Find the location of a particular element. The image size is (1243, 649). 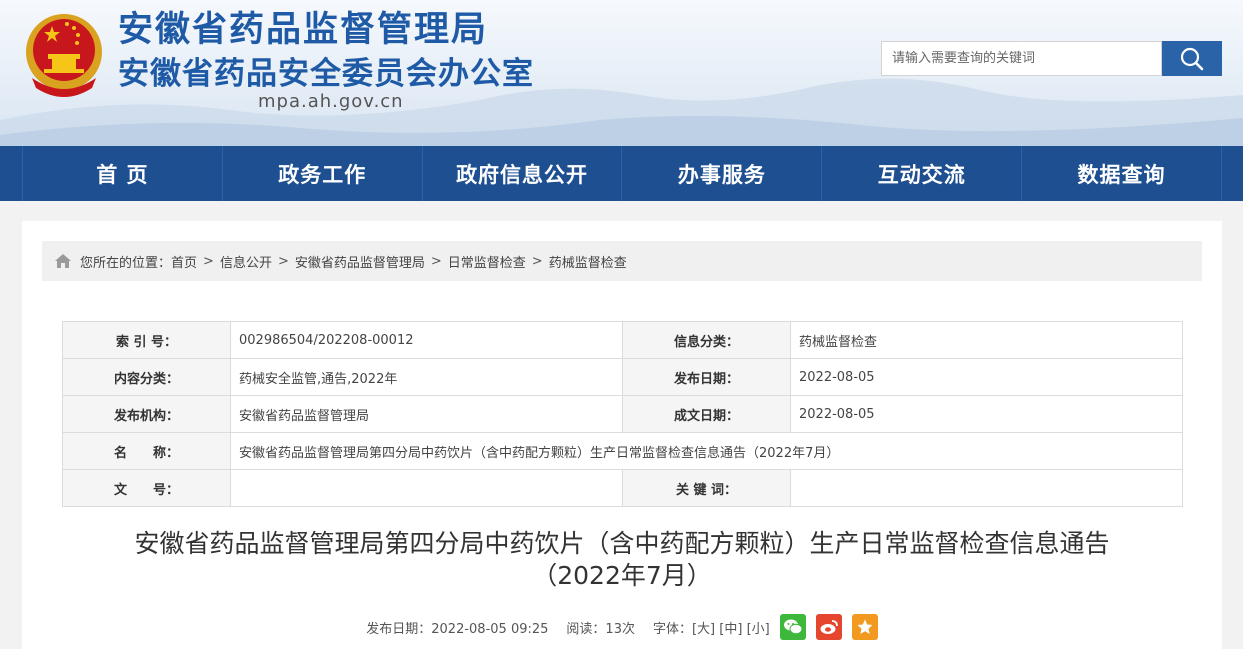

breadcrumb-info-disclosure: 信息公开 is located at coordinates (246, 261).